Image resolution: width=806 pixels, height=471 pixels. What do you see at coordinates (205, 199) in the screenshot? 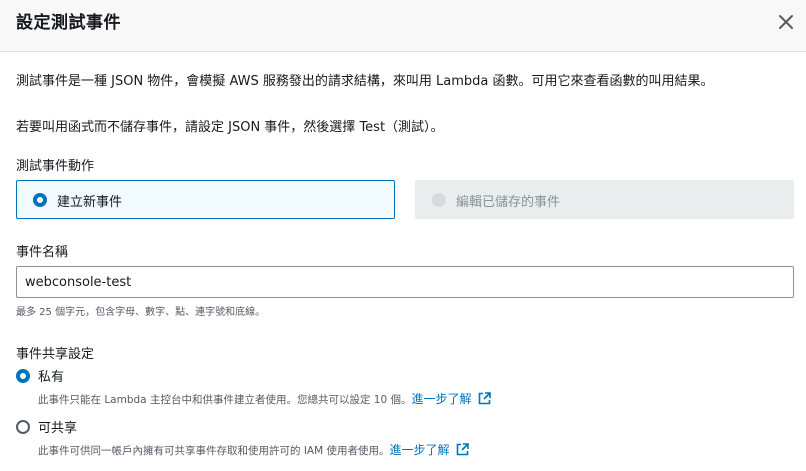
I see `create-new-event-tile: 建立新事件` at bounding box center [205, 199].